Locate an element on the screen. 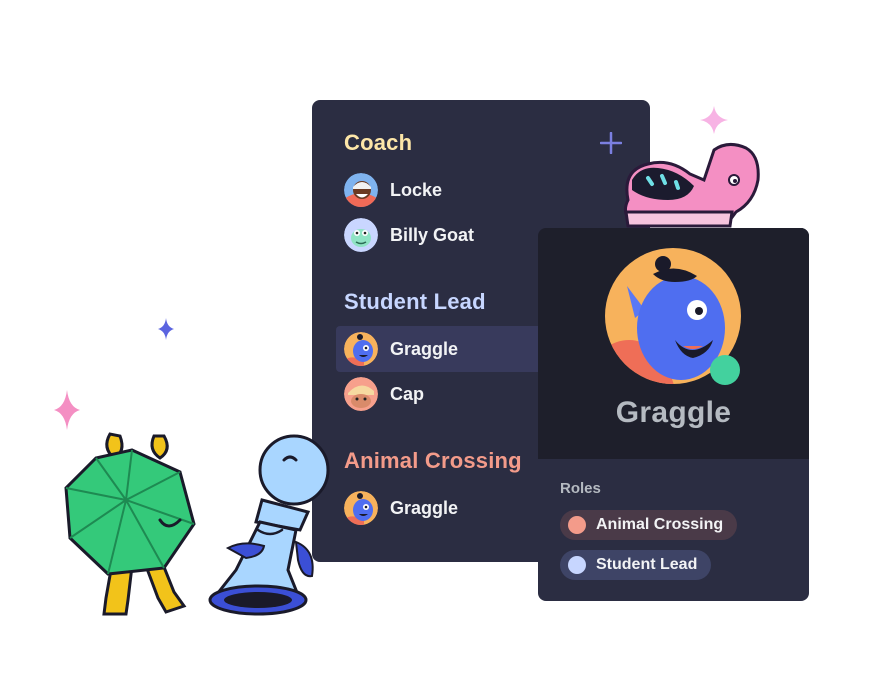 This screenshot has width=895, height=686. profile-header: Graggle is located at coordinates (673, 343).